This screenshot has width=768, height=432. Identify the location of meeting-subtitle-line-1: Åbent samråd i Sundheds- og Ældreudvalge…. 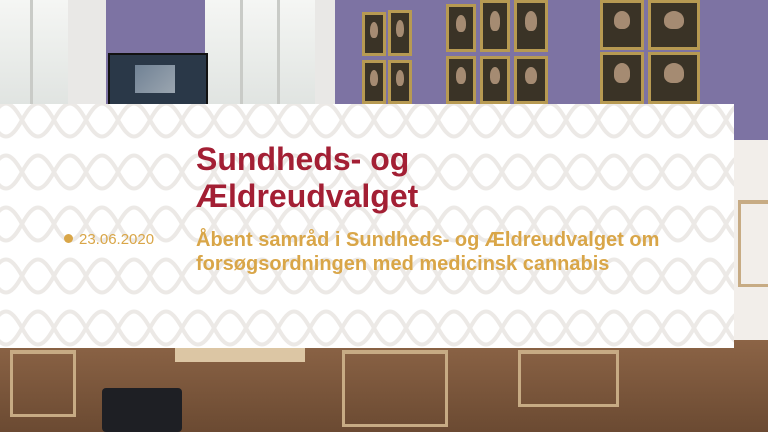
(428, 240).